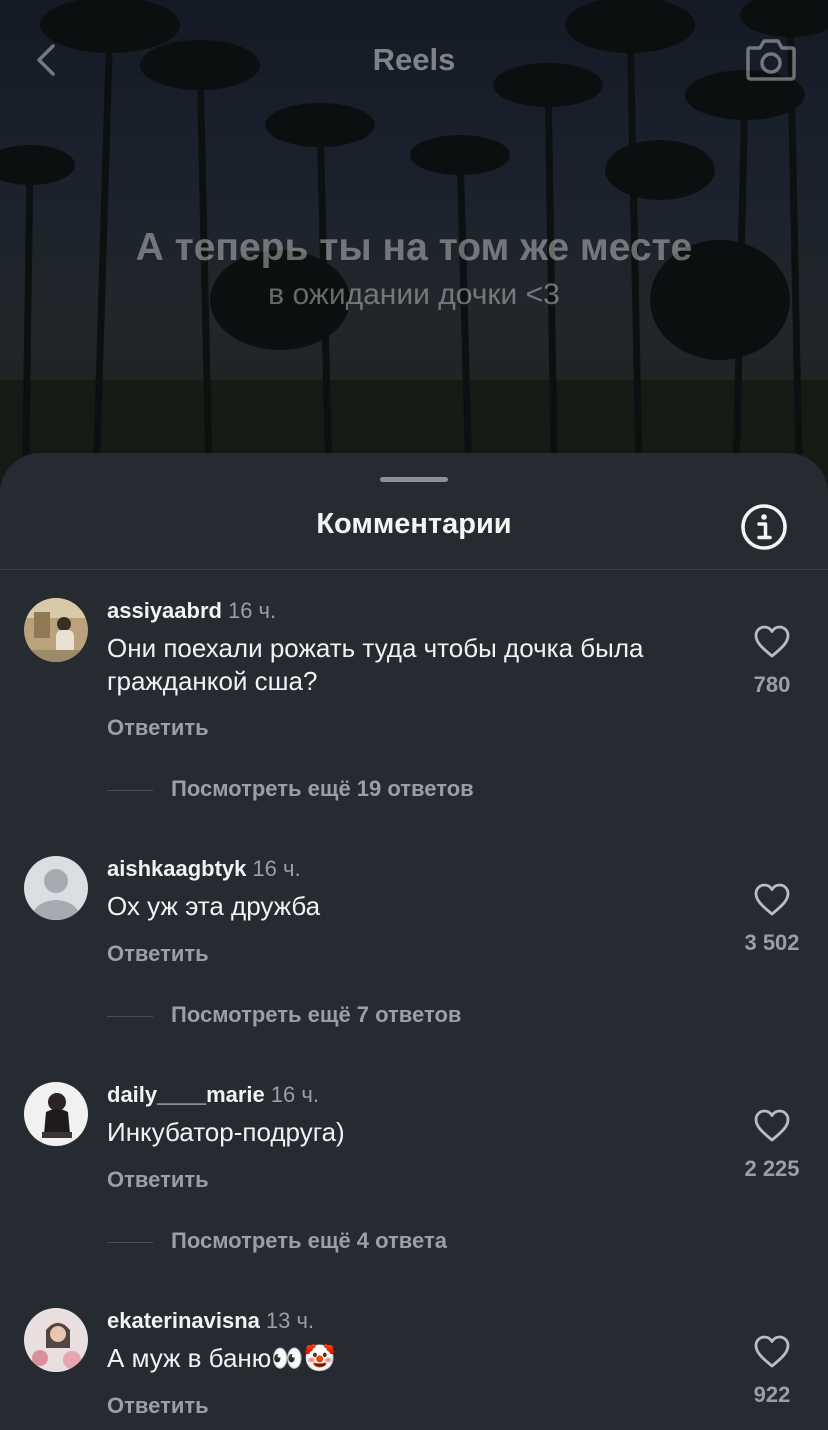 Image resolution: width=828 pixels, height=1430 pixels. I want to click on like-block: 2 225, so click(772, 1145).